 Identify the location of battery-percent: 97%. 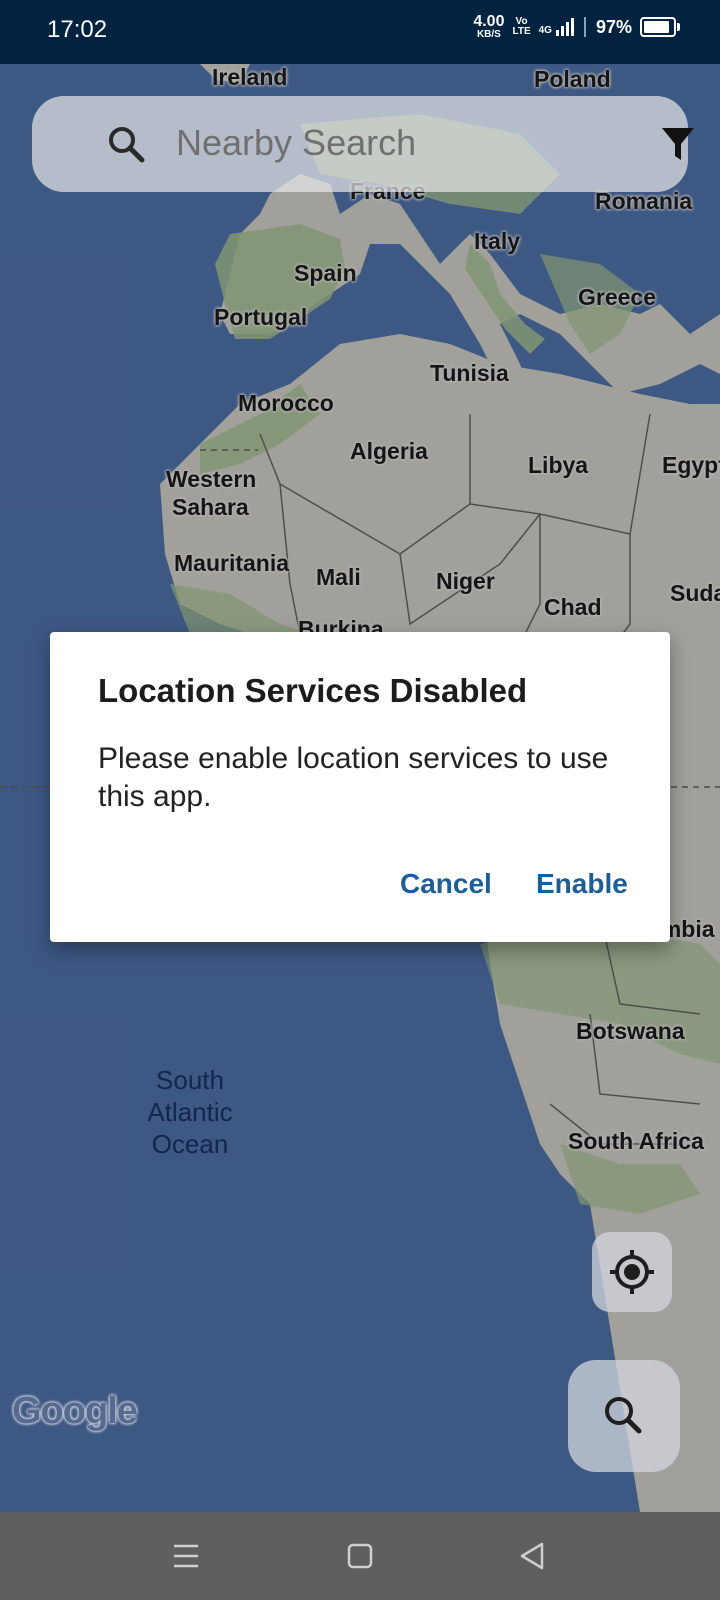
(613, 26).